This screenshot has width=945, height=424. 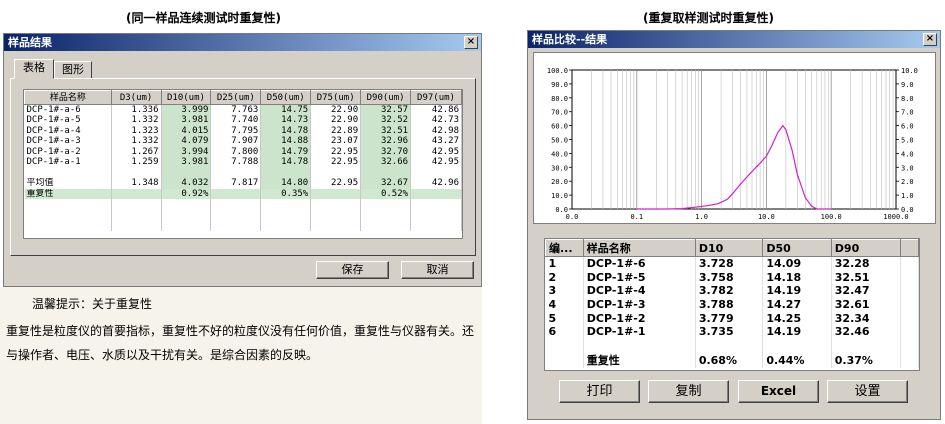 I want to click on cell: 4, so click(x=564, y=304).